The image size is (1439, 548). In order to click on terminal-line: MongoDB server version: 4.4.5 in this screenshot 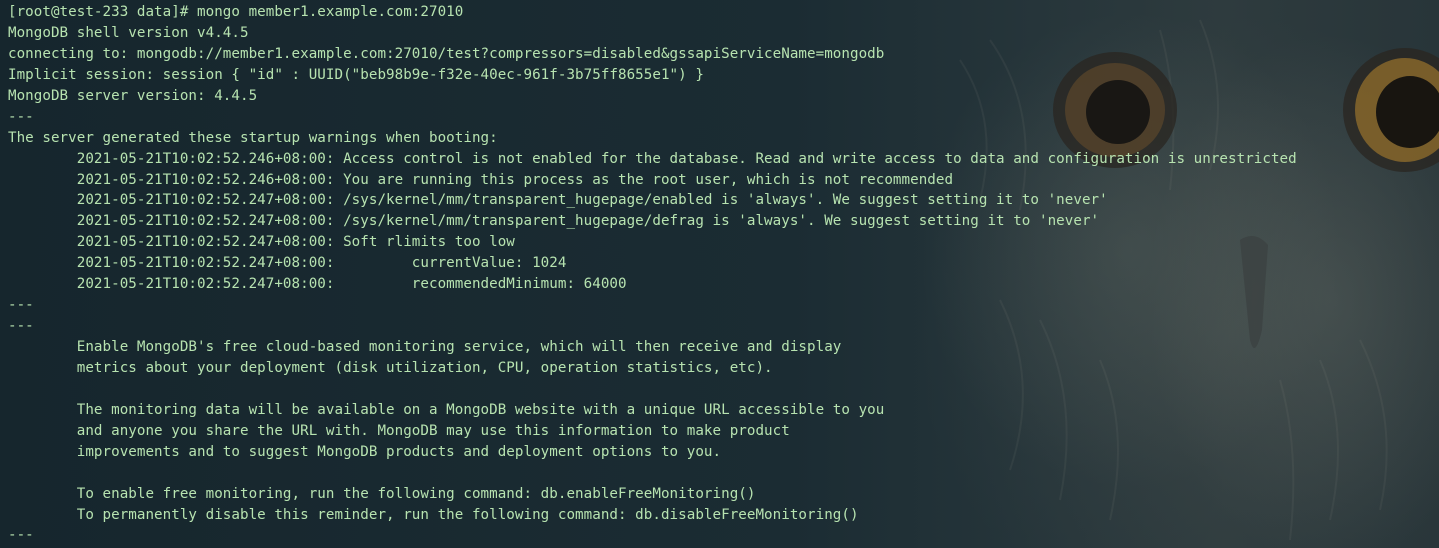, I will do `click(133, 95)`.